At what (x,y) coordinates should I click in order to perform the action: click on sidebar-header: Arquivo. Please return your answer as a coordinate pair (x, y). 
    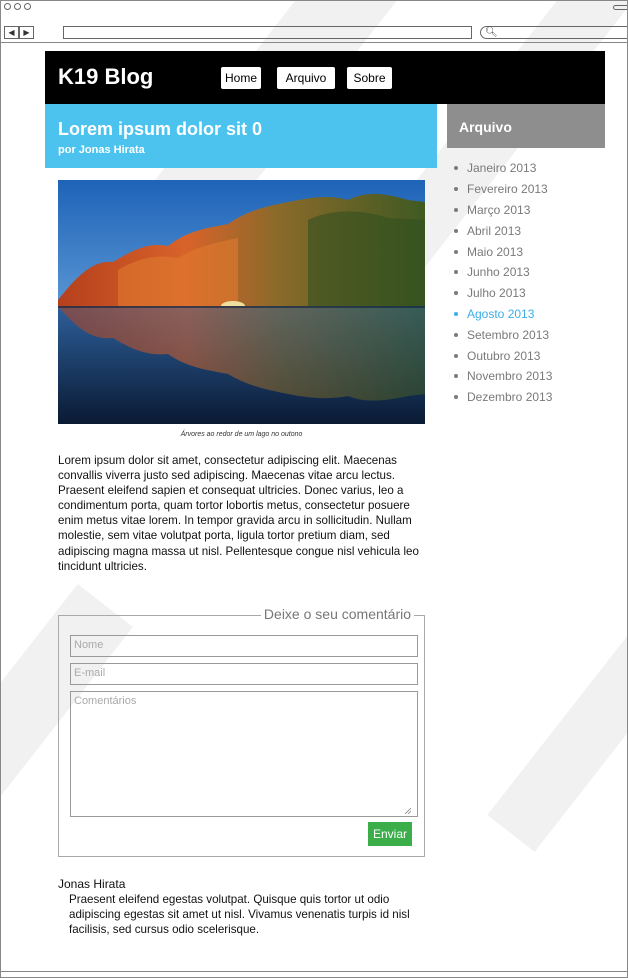
    Looking at the image, I should click on (526, 126).